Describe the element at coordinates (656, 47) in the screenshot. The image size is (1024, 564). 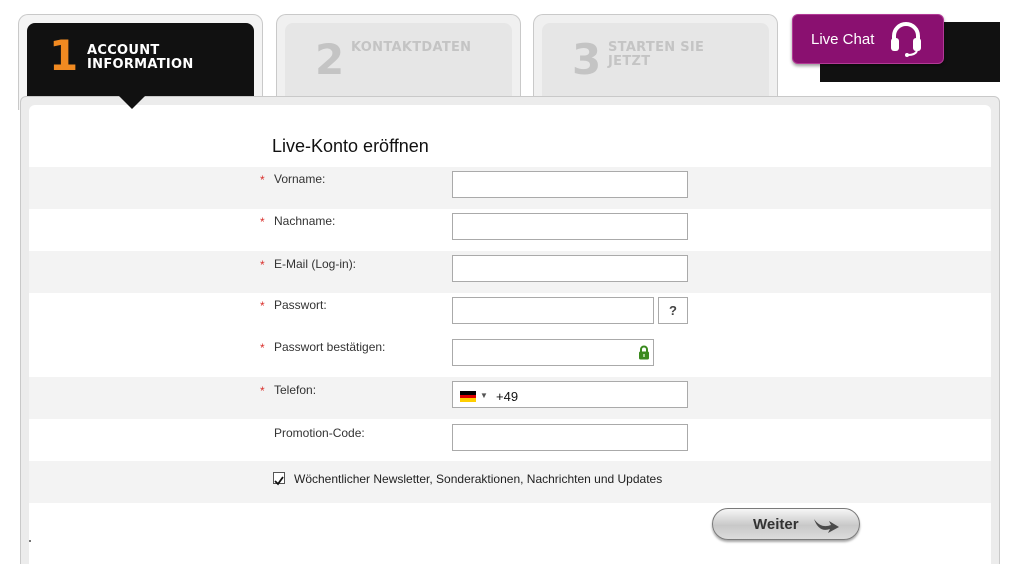
I see `step-label-line: STARTEN SIE` at that location.